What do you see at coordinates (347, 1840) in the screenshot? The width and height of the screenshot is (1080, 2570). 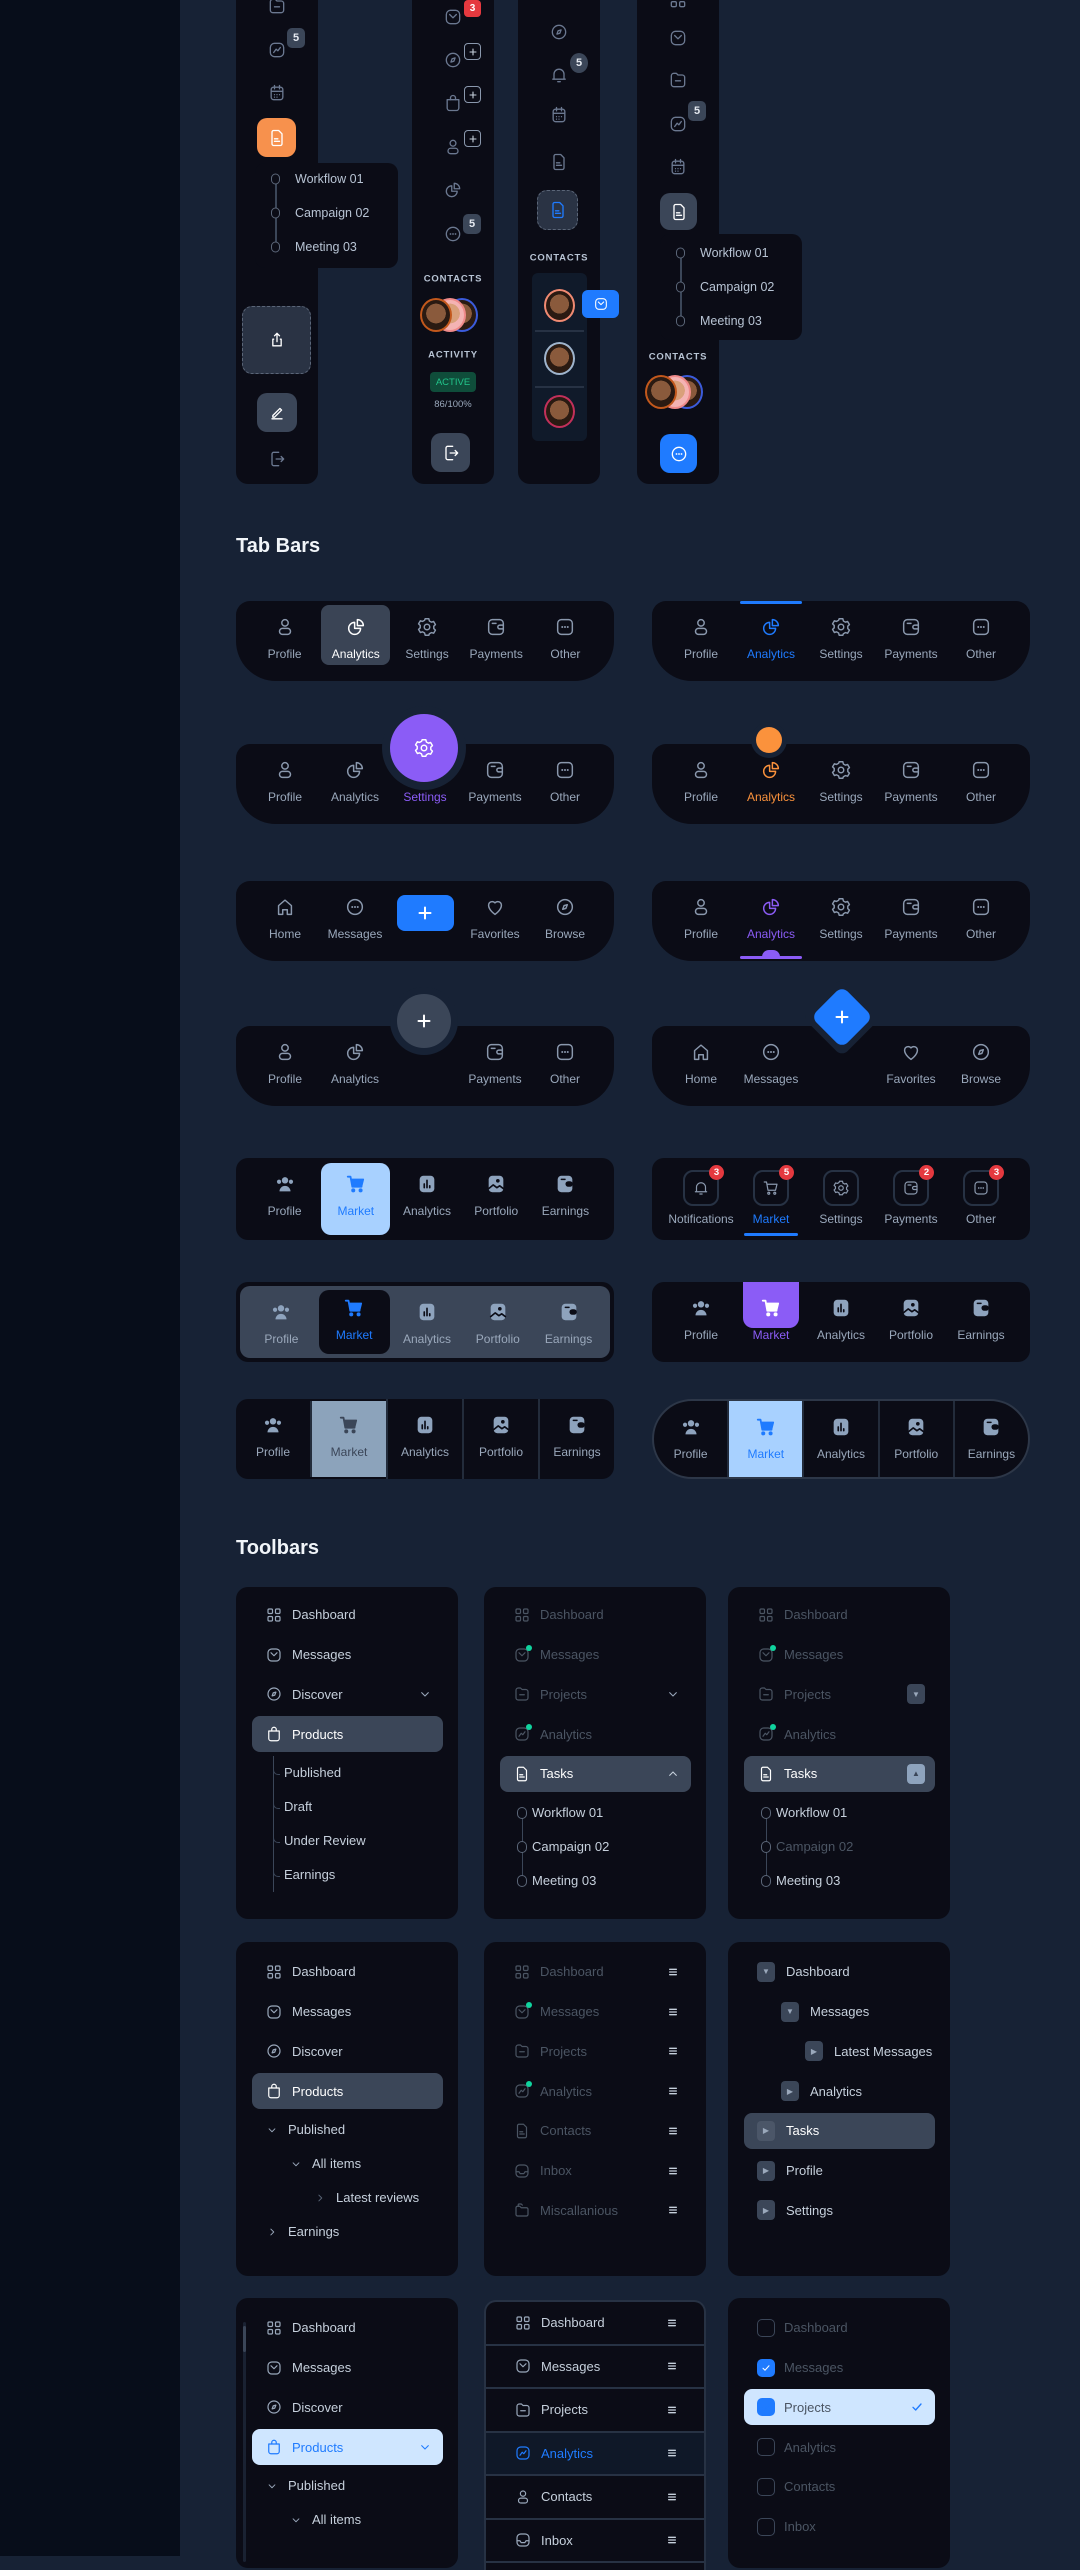 I see `toolbar-item-under-review: Under Review` at bounding box center [347, 1840].